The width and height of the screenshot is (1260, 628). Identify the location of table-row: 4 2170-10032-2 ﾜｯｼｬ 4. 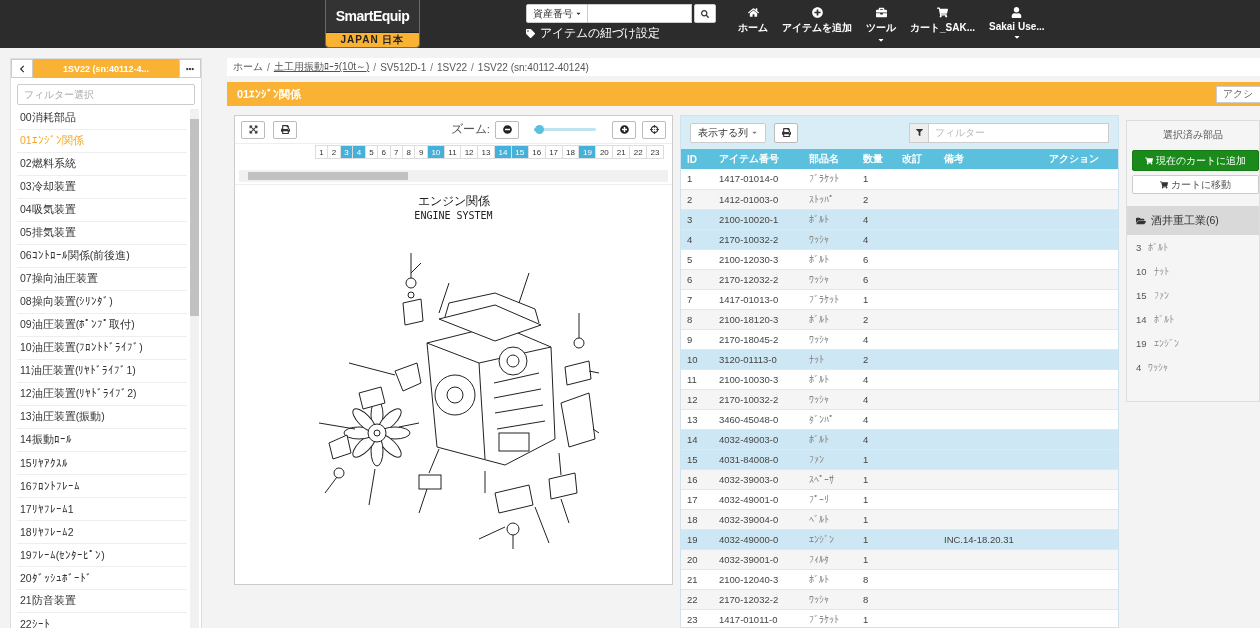
(899, 239).